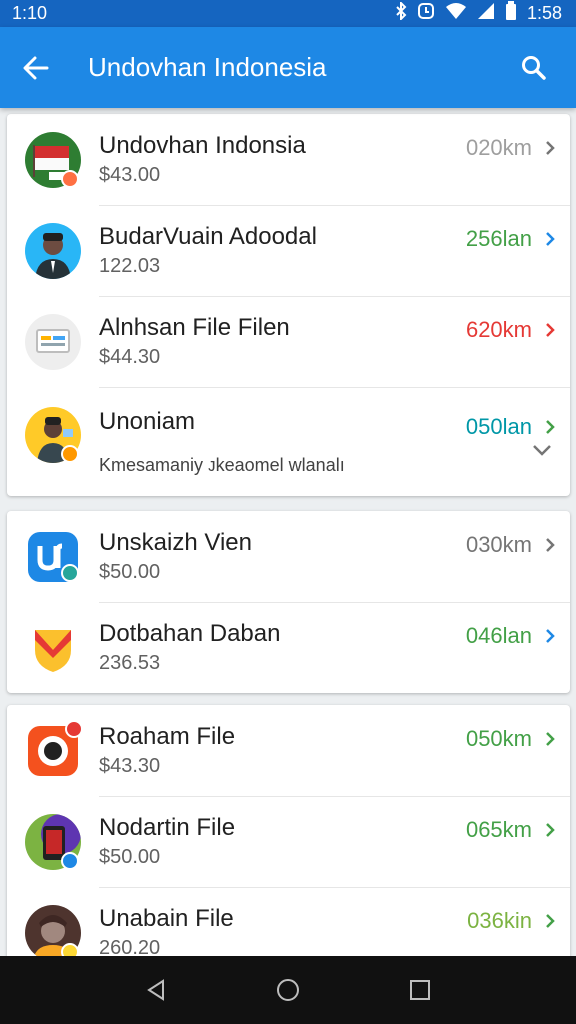  Describe the element at coordinates (130, 662) in the screenshot. I see `item-price: 236.53` at that location.